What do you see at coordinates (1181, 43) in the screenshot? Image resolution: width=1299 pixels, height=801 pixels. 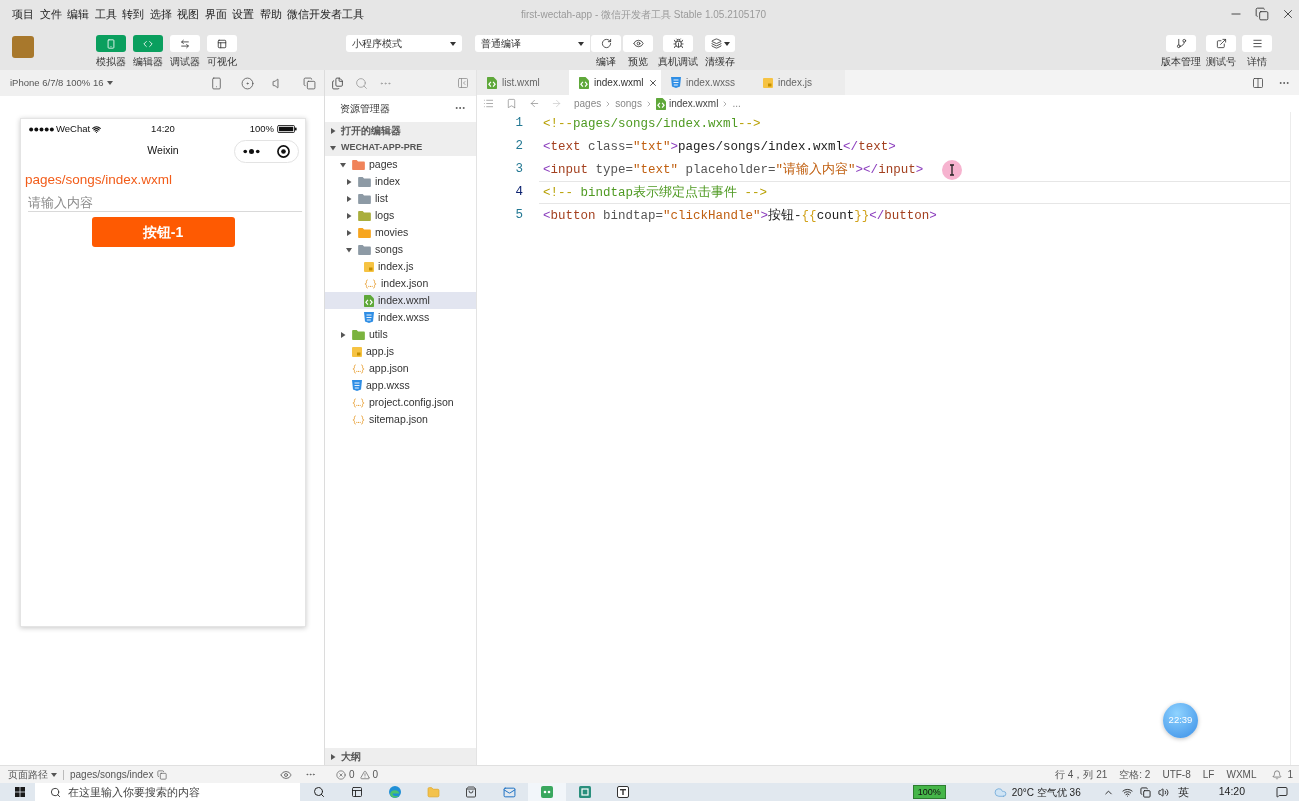 I see `branch-icon` at bounding box center [1181, 43].